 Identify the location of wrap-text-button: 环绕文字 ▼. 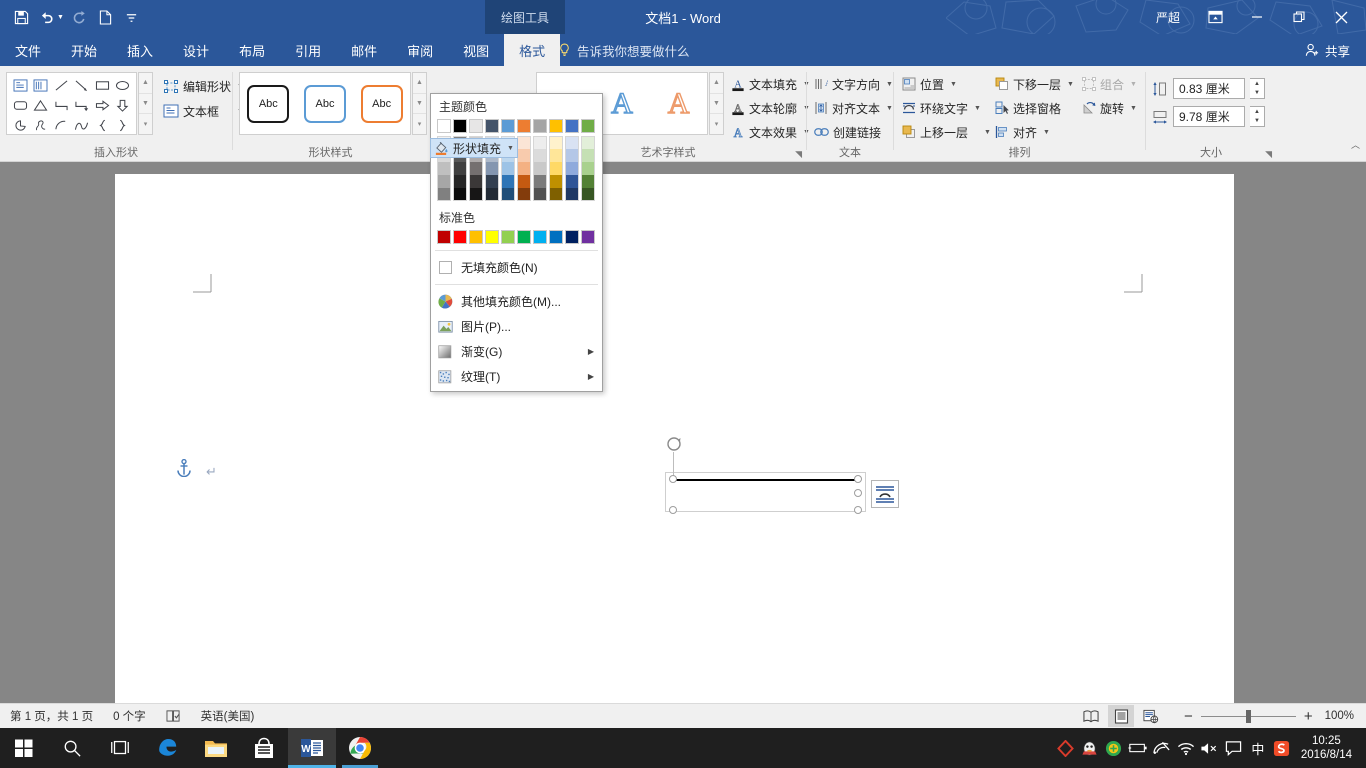
(946, 108).